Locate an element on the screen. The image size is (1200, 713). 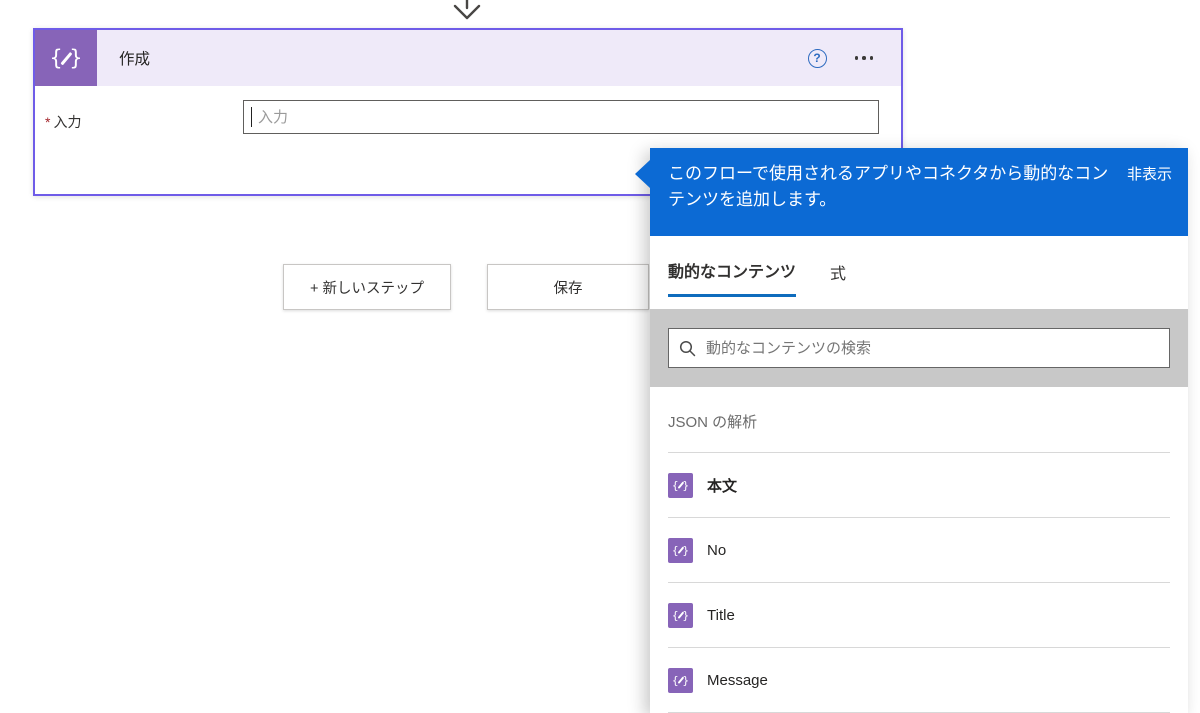
new-step-button: + 新しいステップ is located at coordinates (367, 287).